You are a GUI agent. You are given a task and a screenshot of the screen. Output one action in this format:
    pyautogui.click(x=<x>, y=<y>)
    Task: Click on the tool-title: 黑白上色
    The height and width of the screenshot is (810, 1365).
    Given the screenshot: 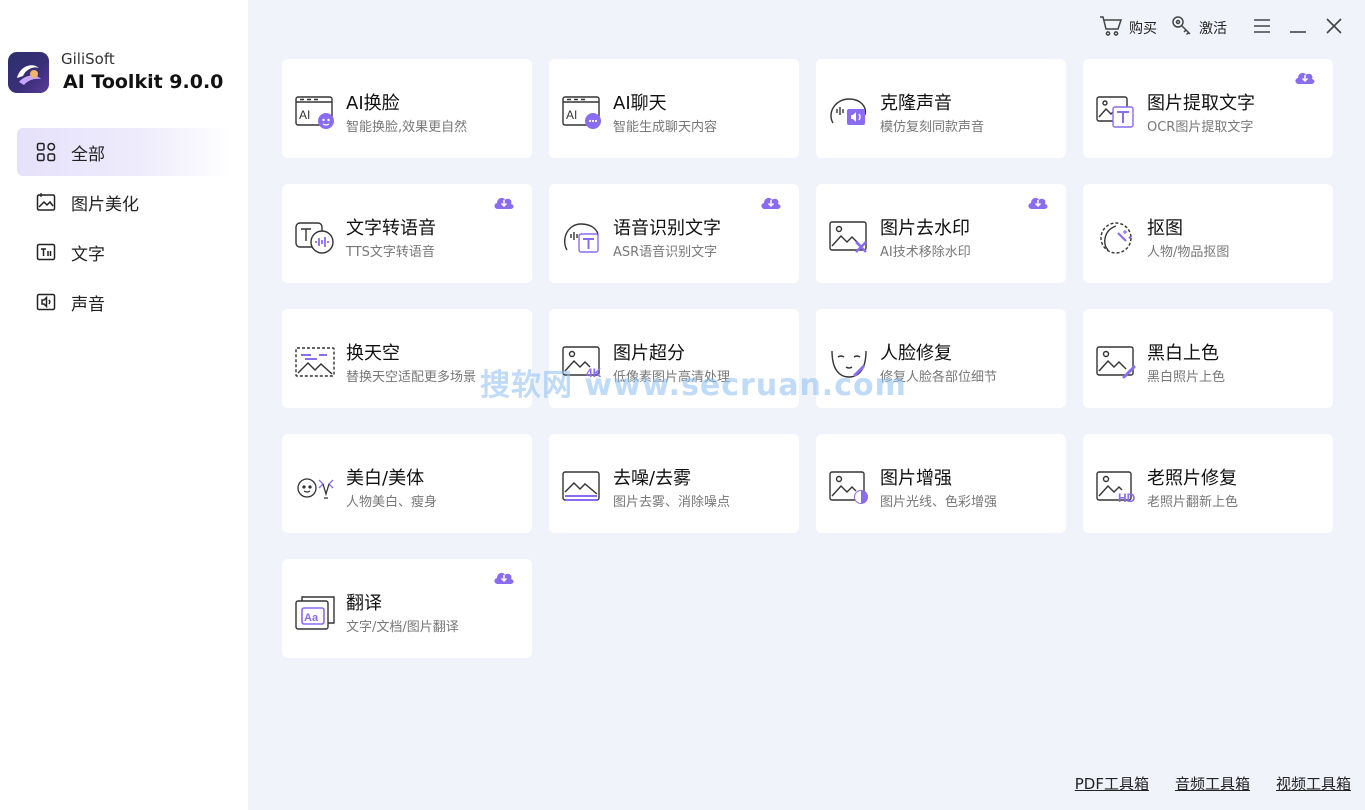 What is the action you would take?
    pyautogui.click(x=1183, y=353)
    